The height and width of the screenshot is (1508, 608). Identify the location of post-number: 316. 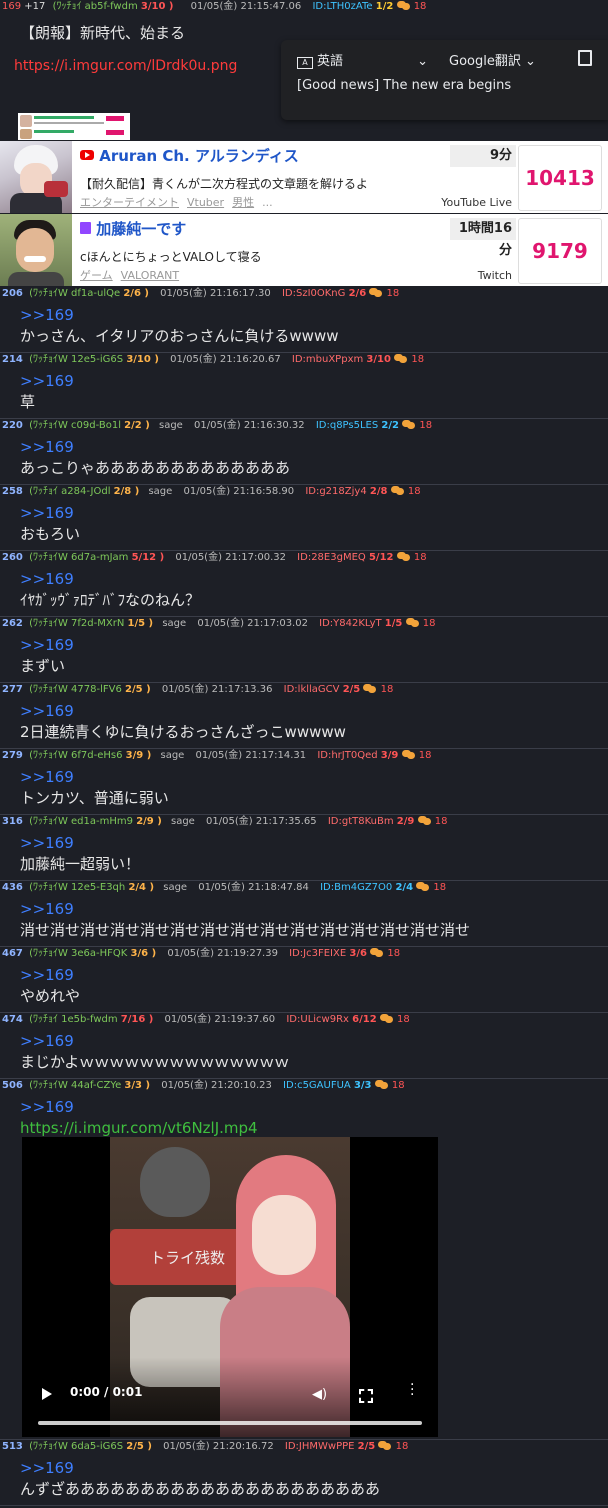
(12, 821).